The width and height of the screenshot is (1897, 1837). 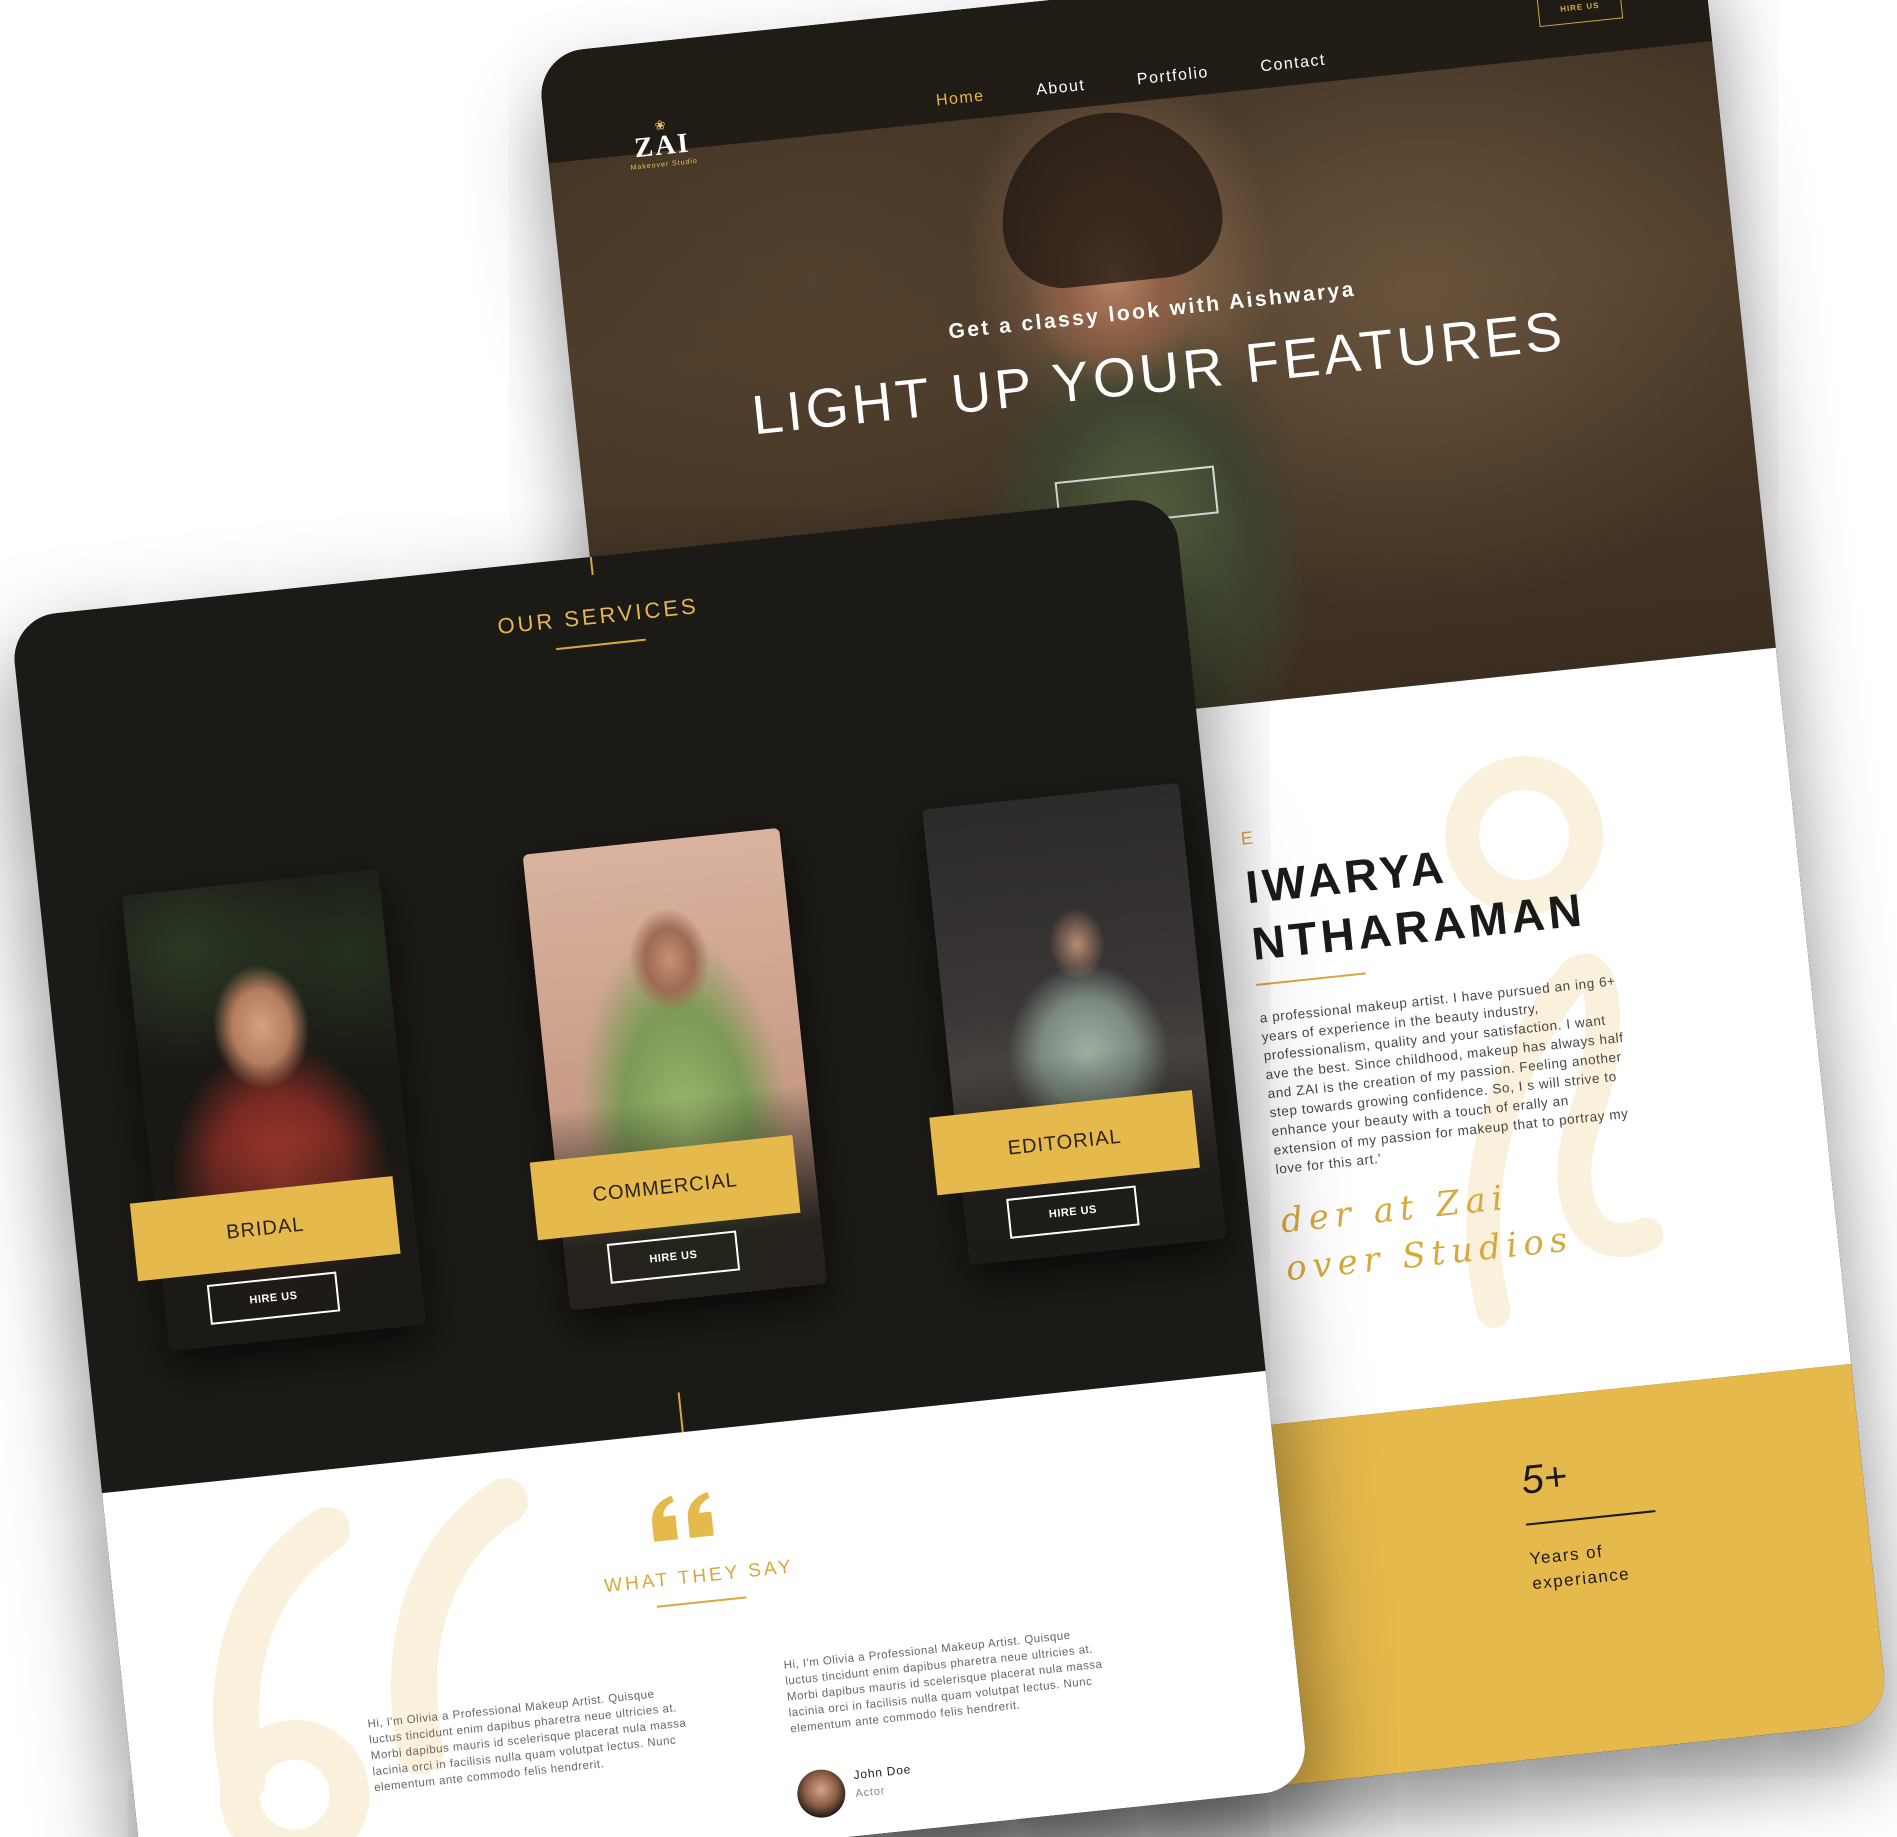 I want to click on testimonial-role: Actor, so click(x=870, y=1792).